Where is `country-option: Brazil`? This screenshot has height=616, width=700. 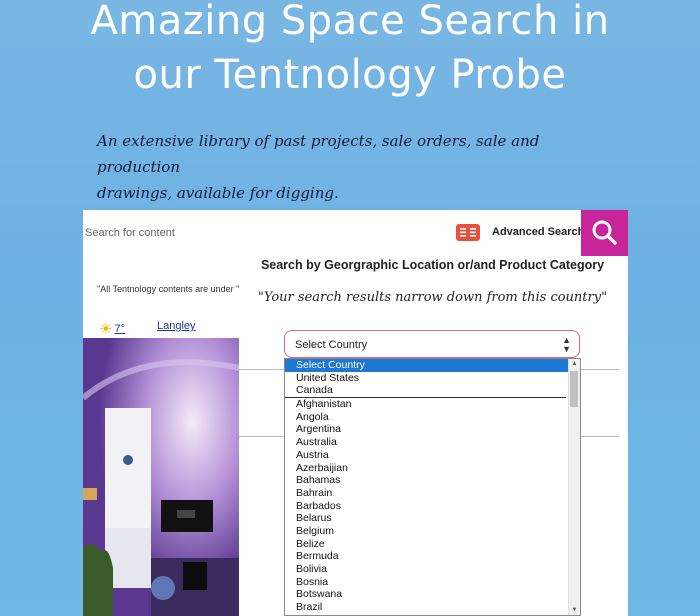 country-option: Brazil is located at coordinates (432, 607).